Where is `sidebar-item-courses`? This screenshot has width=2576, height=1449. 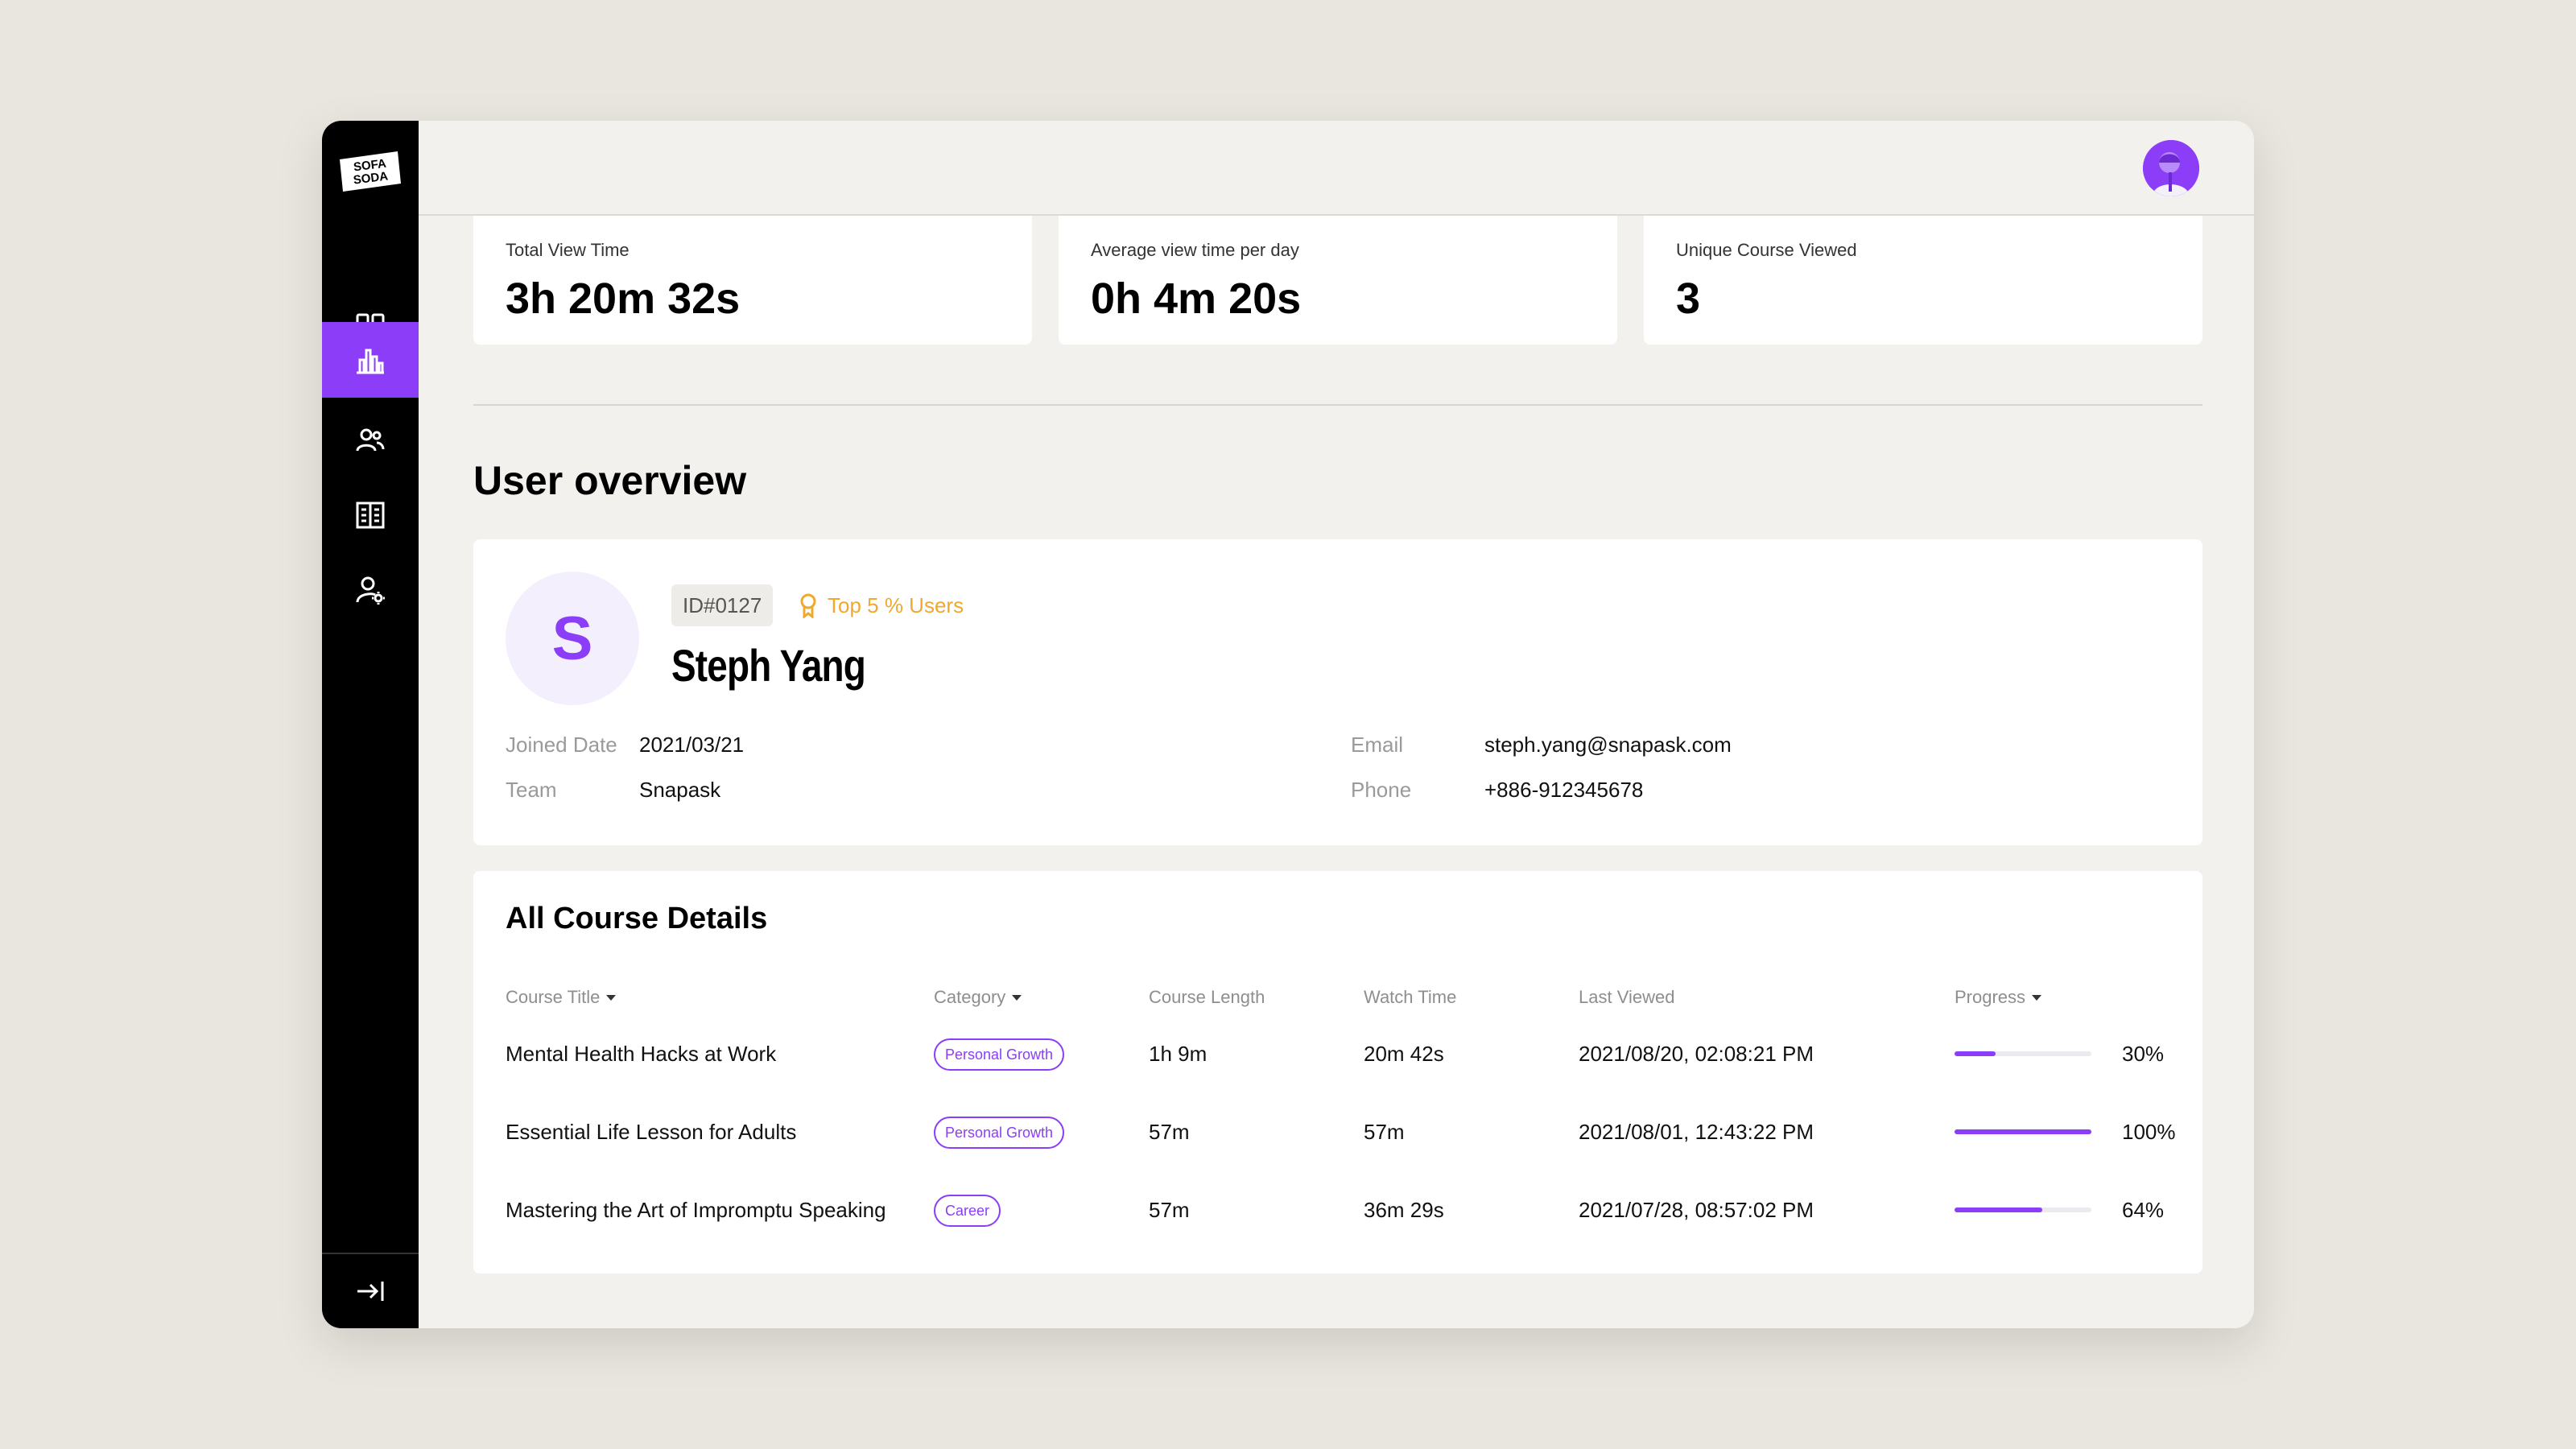 sidebar-item-courses is located at coordinates (370, 515).